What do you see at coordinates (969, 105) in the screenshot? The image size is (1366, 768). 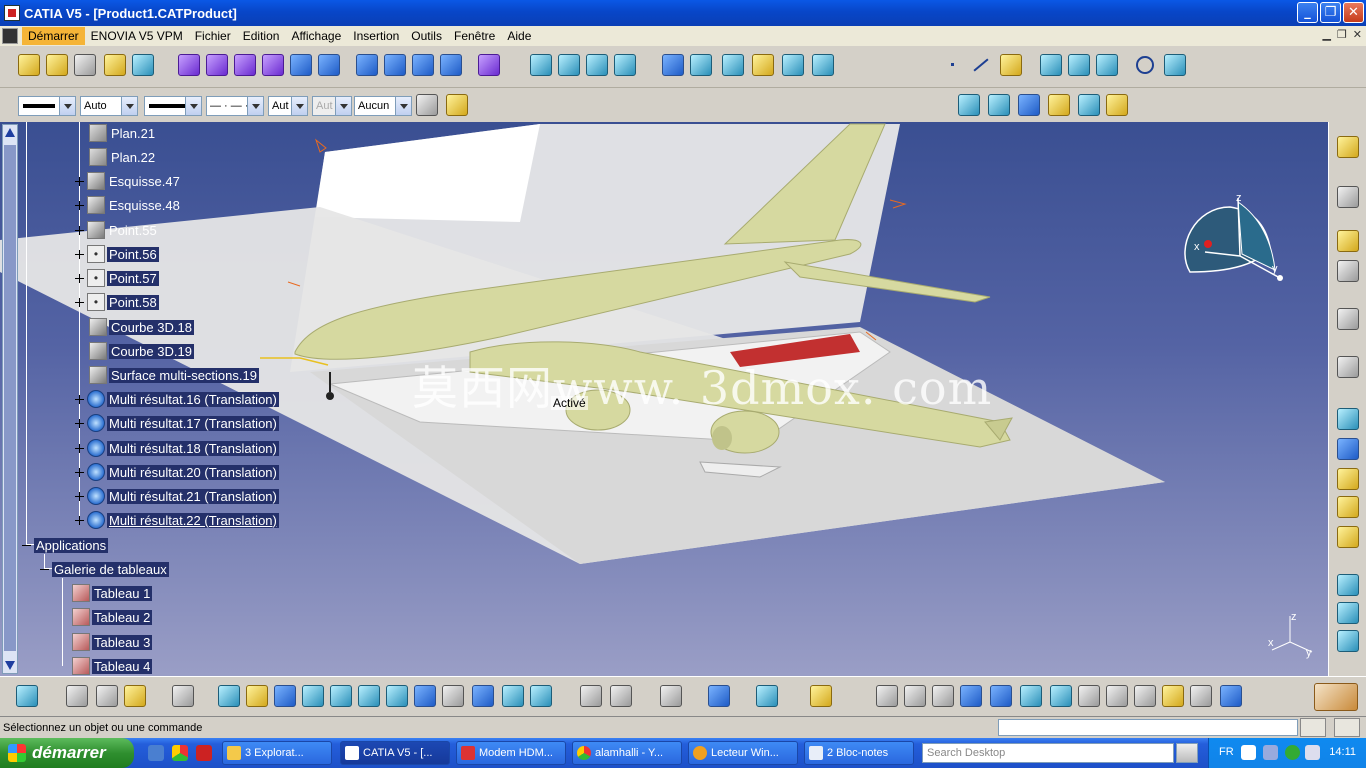 I see `analysis-icon` at bounding box center [969, 105].